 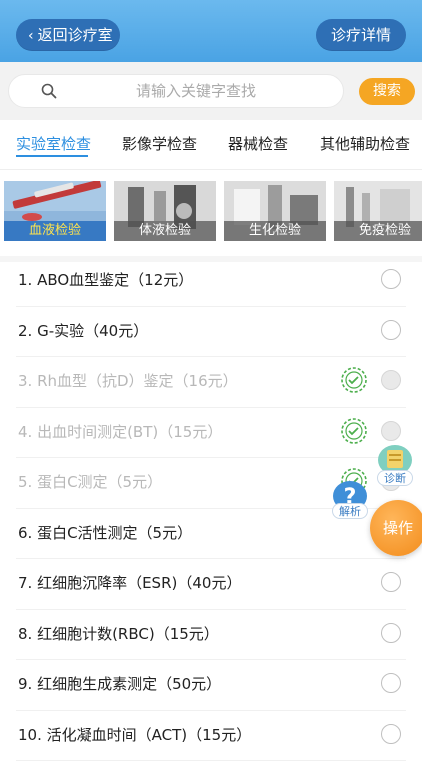 What do you see at coordinates (105, 279) in the screenshot?
I see `item-label: 1. ABO血型鉴定（12元）` at bounding box center [105, 279].